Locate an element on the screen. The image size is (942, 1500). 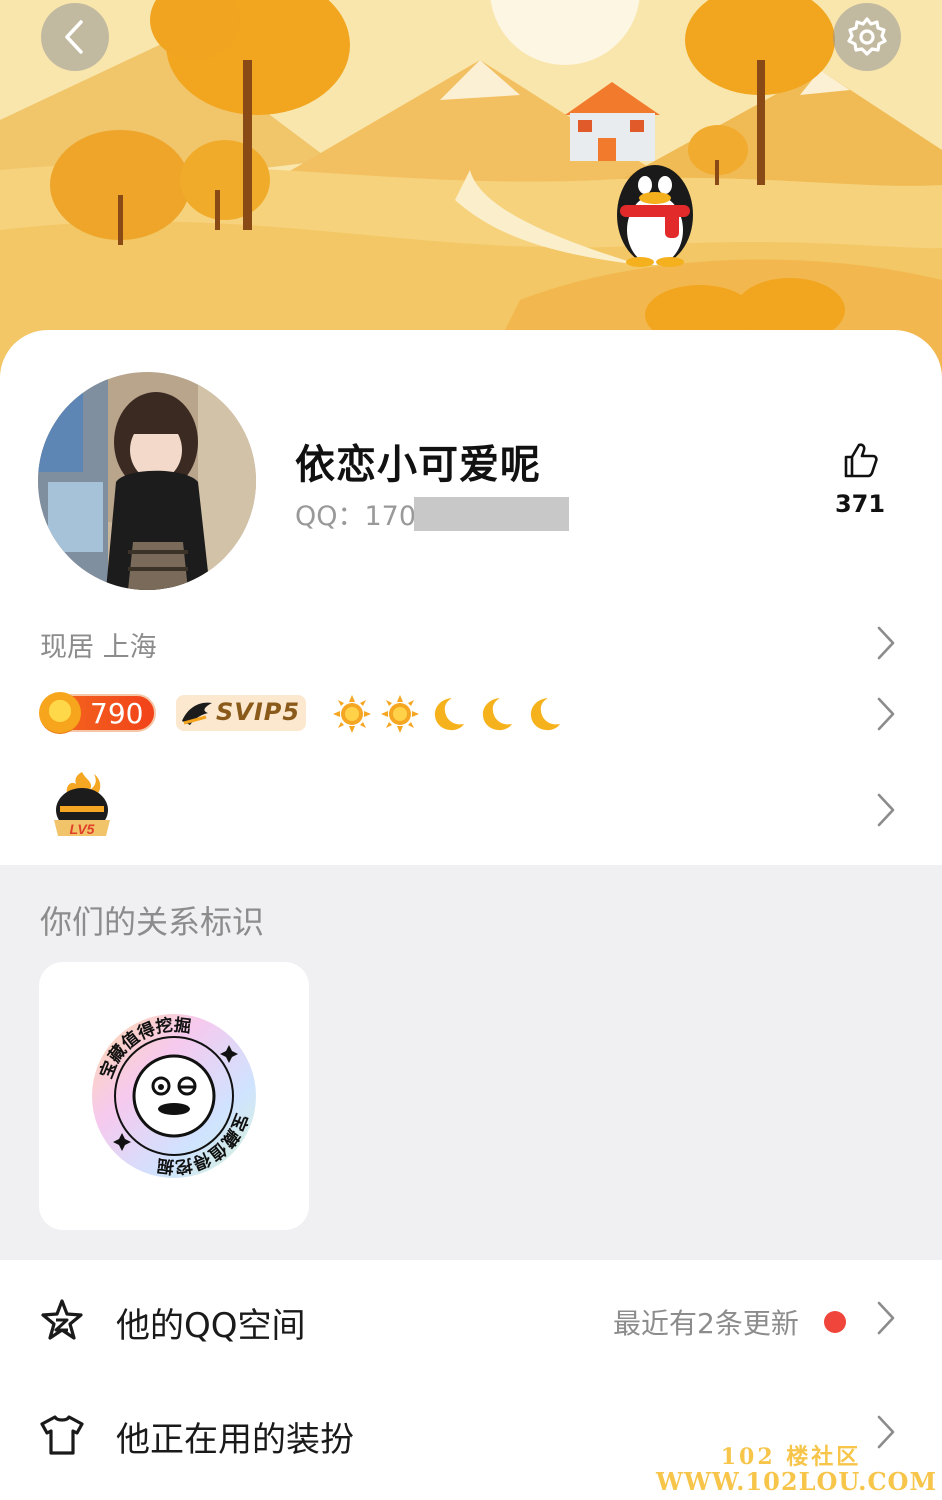
qzone-label: 他的QQ空间 is located at coordinates (211, 1326).